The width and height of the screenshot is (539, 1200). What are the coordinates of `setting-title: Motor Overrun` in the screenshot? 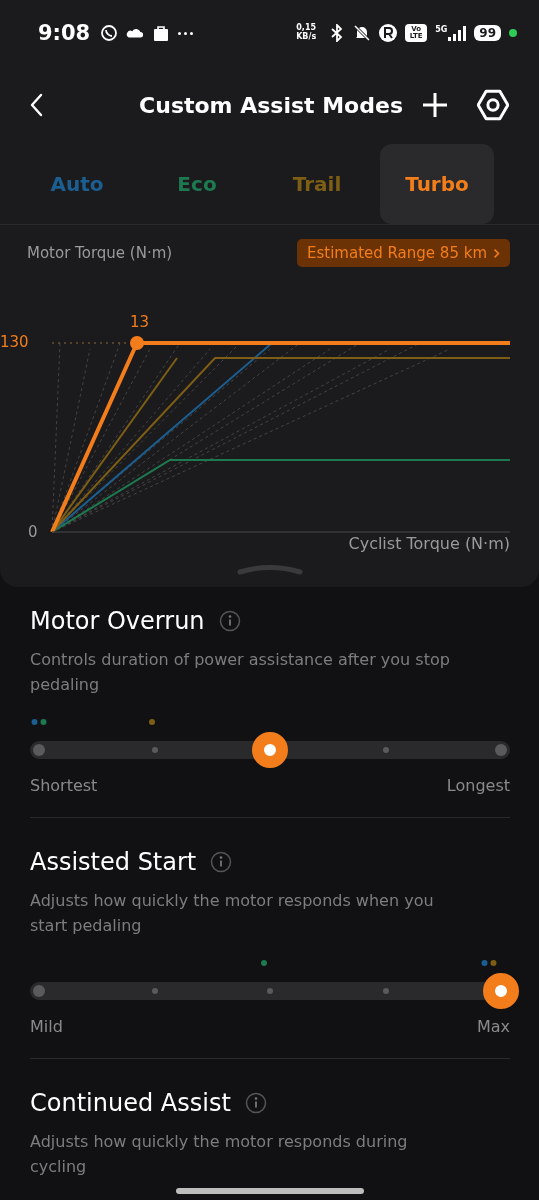 It's located at (117, 621).